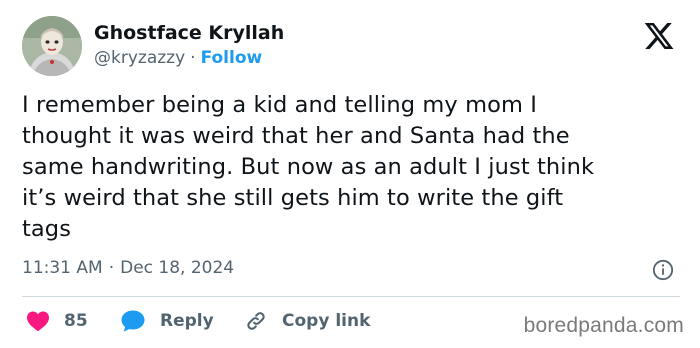  I want to click on x-logo-icon, so click(659, 36).